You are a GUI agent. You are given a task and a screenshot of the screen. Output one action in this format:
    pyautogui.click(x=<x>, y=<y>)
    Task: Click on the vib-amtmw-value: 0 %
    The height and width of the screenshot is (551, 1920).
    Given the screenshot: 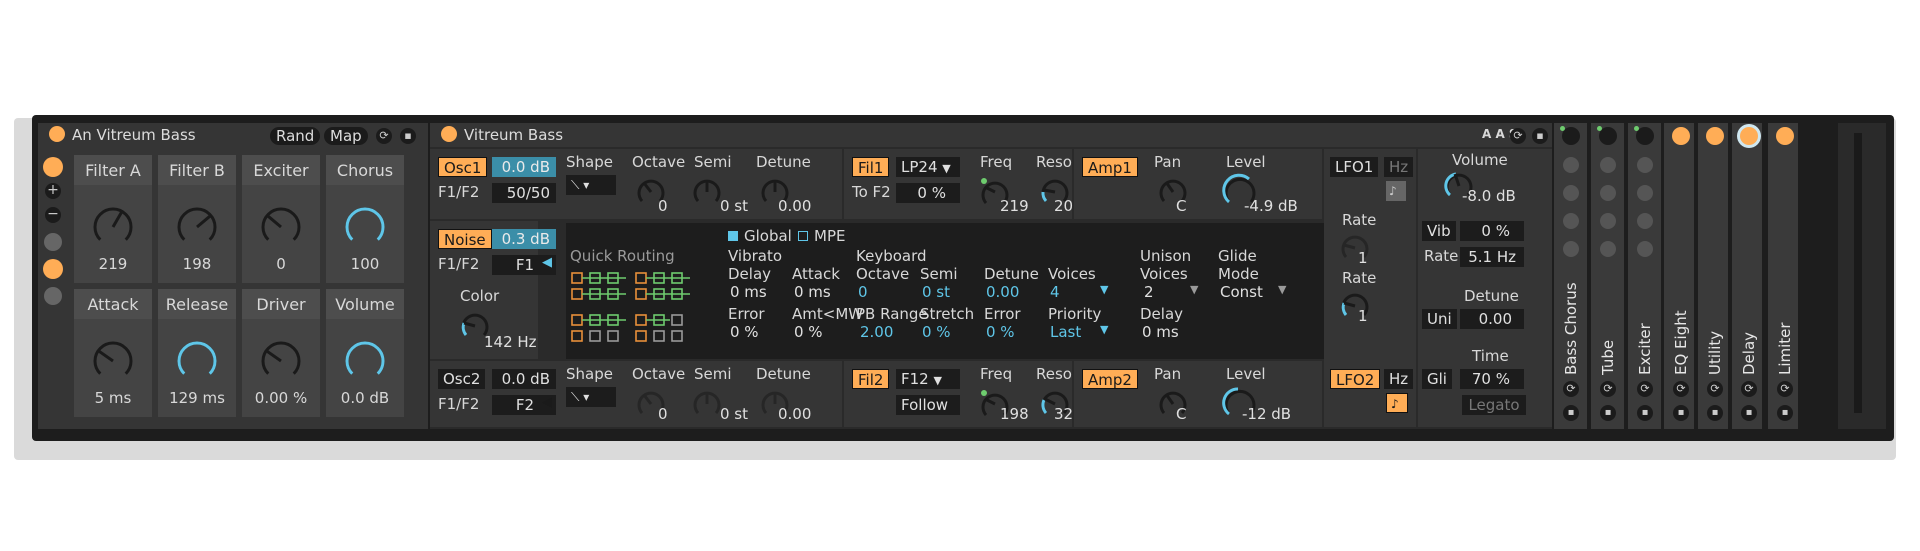 What is the action you would take?
    pyautogui.click(x=808, y=332)
    